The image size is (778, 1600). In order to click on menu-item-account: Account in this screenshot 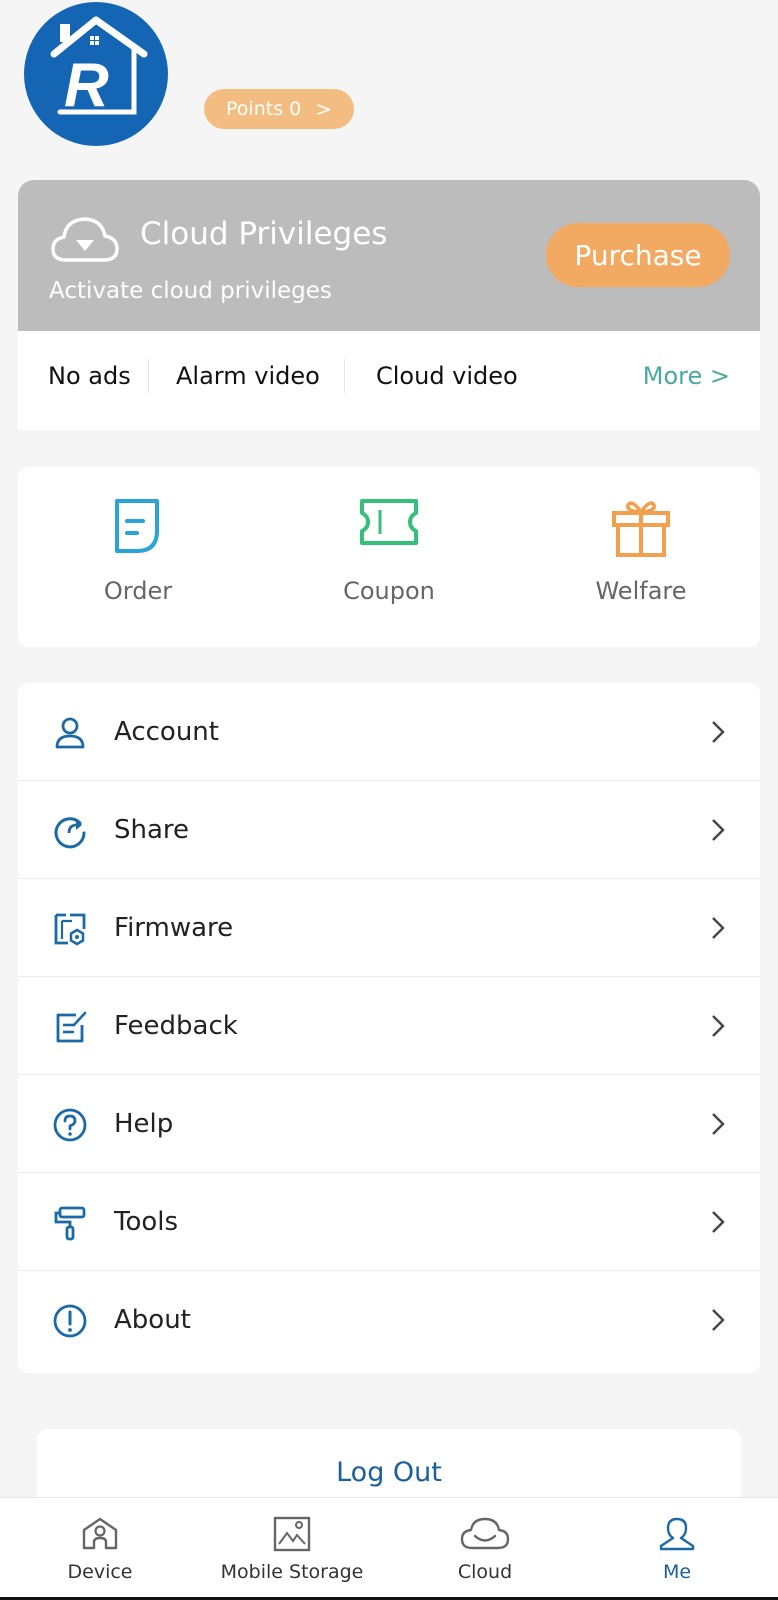, I will do `click(389, 732)`.